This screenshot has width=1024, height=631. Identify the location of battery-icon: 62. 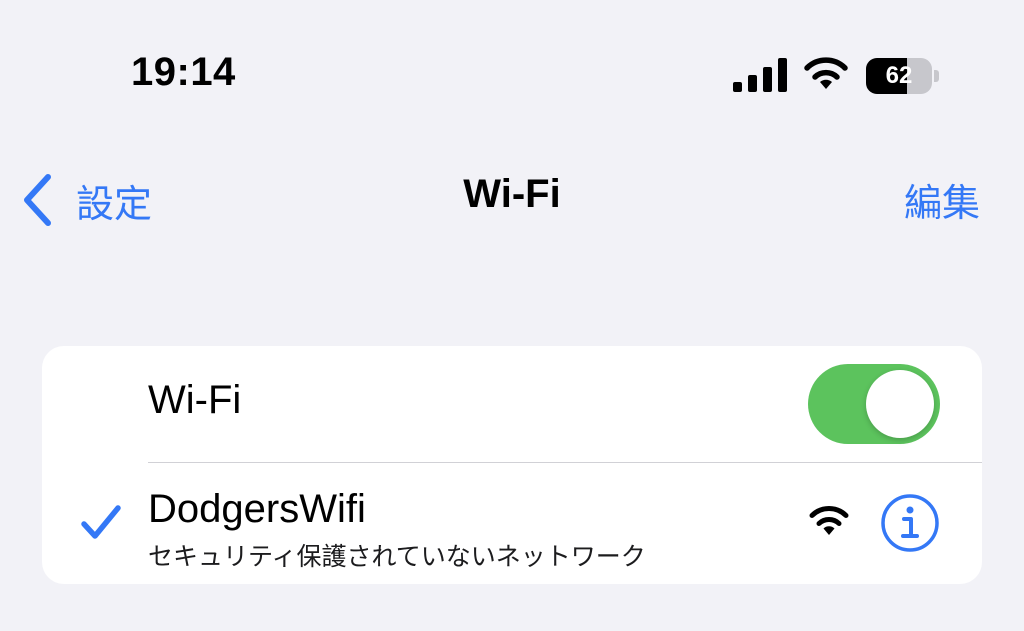
(903, 76).